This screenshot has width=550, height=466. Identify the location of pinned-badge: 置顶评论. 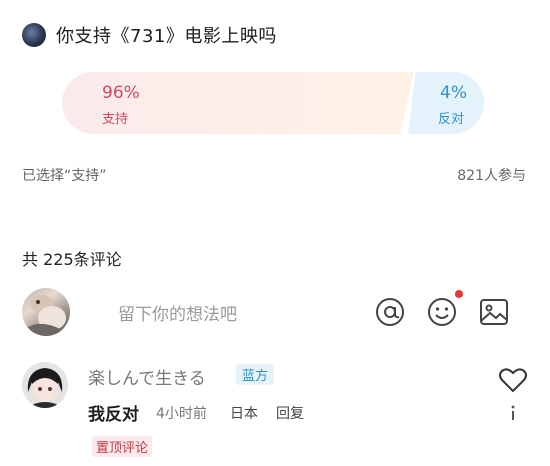
(122, 446).